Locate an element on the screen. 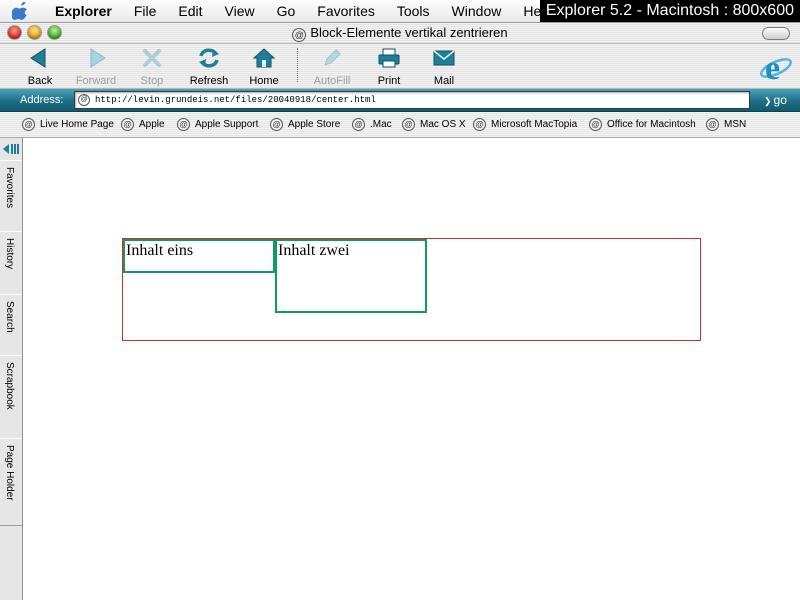 This screenshot has height=600, width=800. mail-envelope-icon is located at coordinates (444, 58).